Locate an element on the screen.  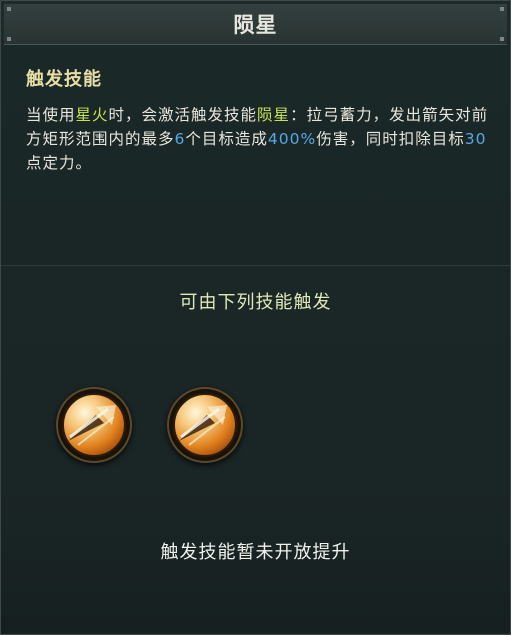
target-count: 6 is located at coordinates (180, 139).